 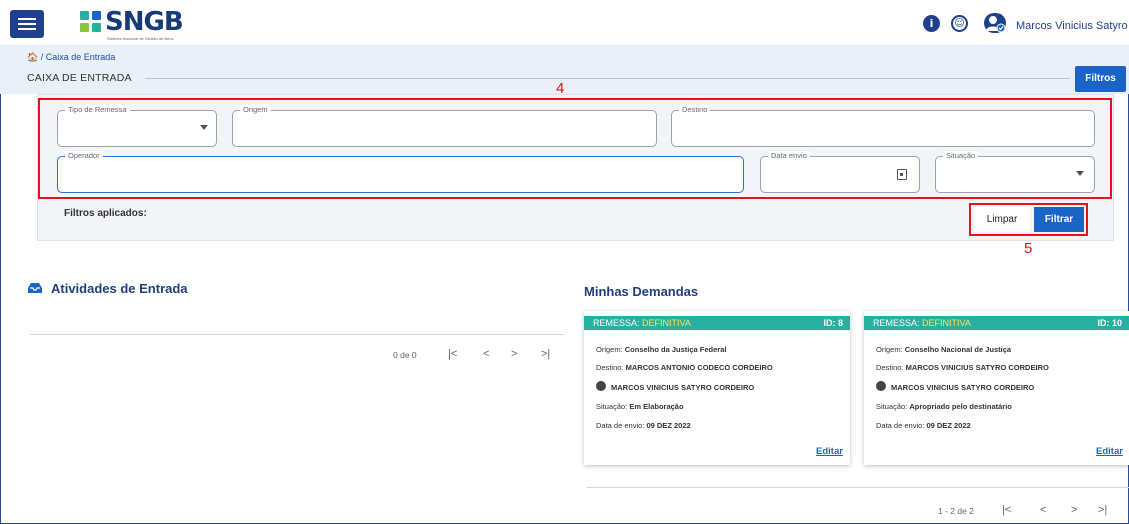 I want to click on tipo-remessa-label: Tipo de Remessa, so click(x=97, y=110).